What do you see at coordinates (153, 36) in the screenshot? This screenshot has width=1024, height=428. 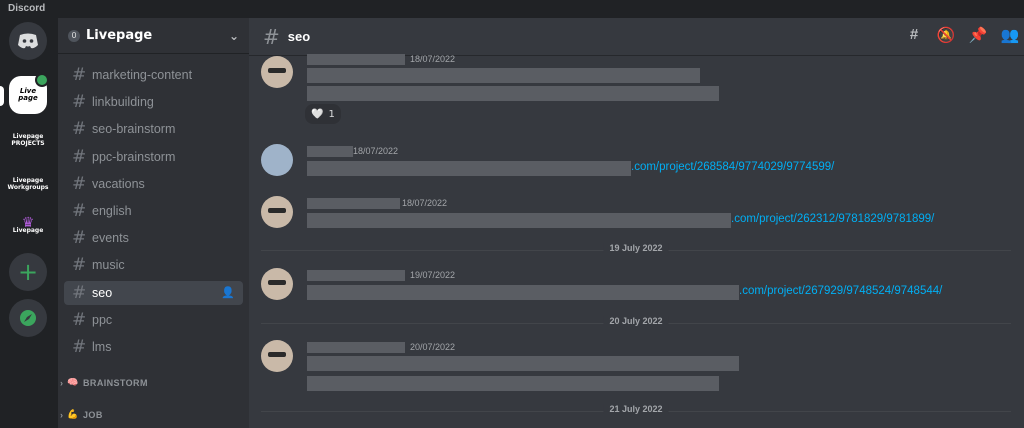 I see `guild-header: 0 Livepage ⌄` at bounding box center [153, 36].